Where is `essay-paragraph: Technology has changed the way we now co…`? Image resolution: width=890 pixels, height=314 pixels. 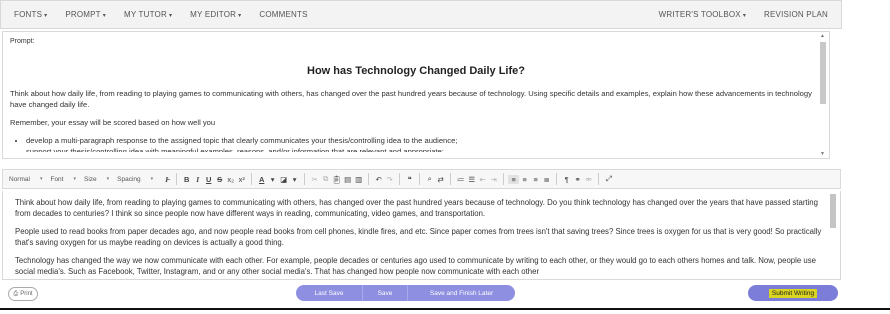
essay-paragraph: Technology has changed the way we now co… is located at coordinates (415, 266).